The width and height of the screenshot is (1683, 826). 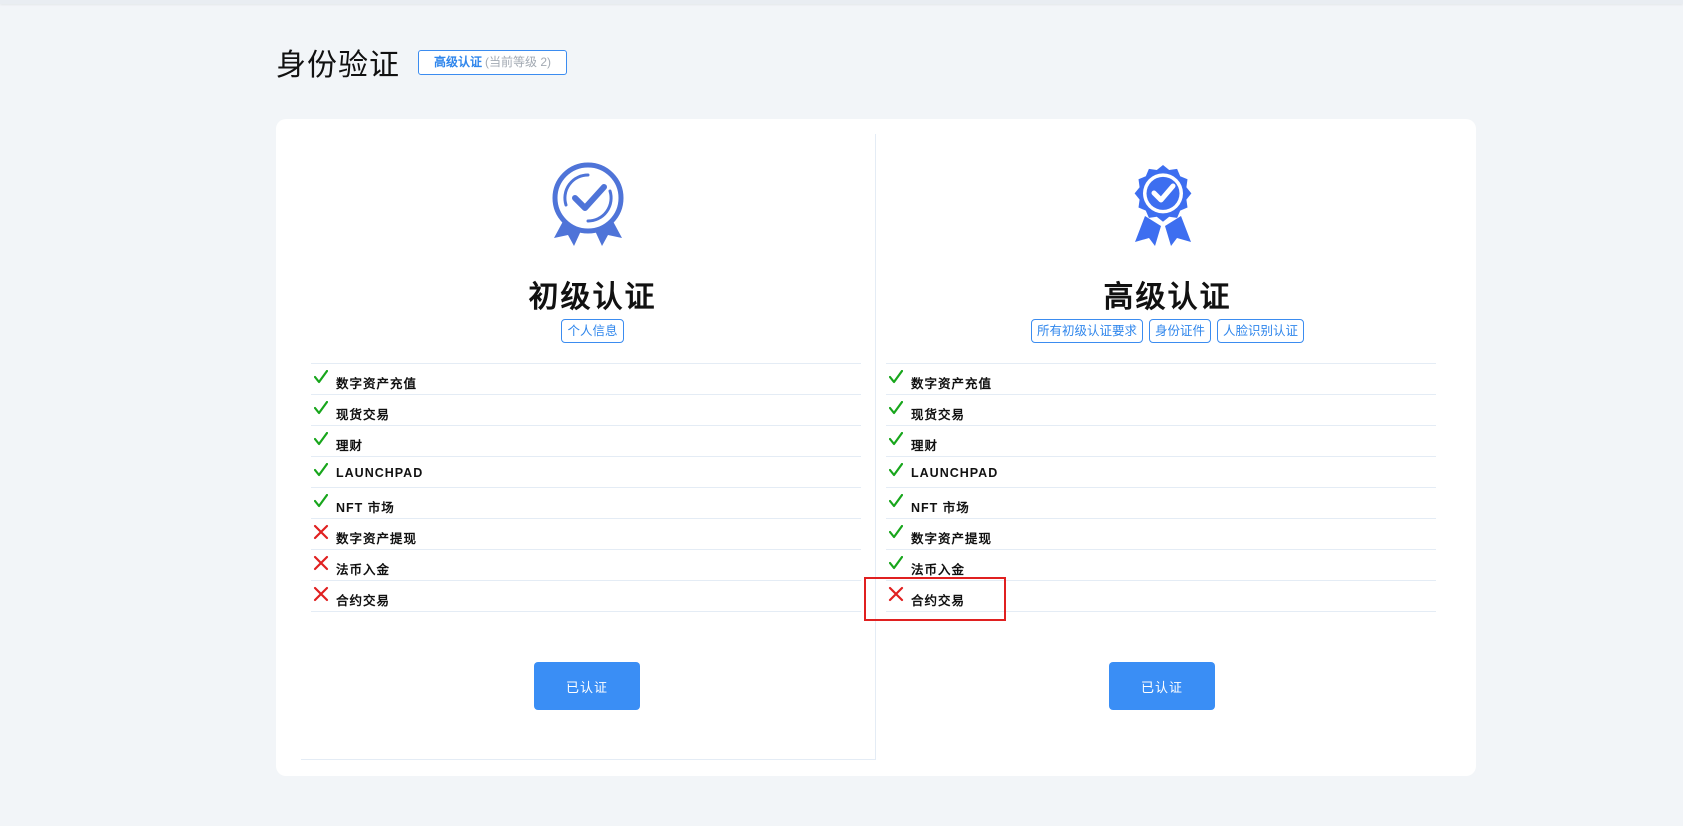 I want to click on basic-verified-button: 已认证, so click(x=587, y=686).